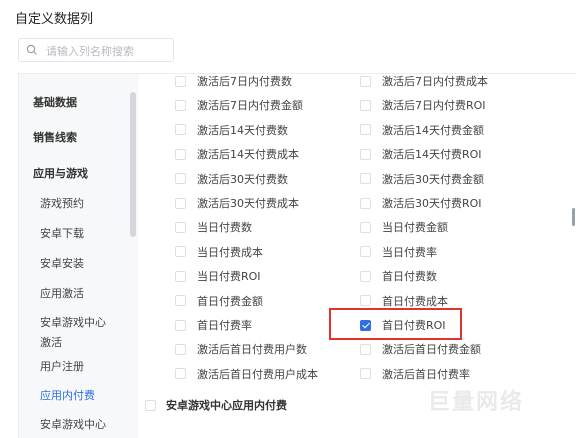  I want to click on sidebar-item: 安卓安装, so click(95, 263).